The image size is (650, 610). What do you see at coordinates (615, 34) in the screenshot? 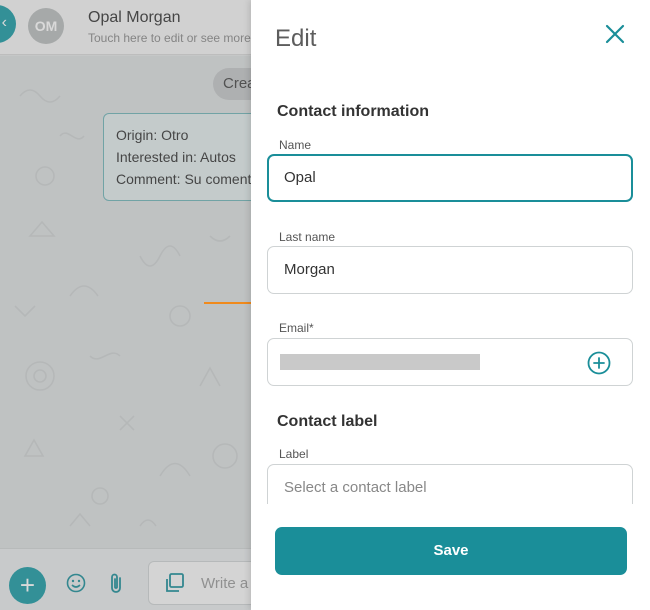
I see `close-icon` at bounding box center [615, 34].